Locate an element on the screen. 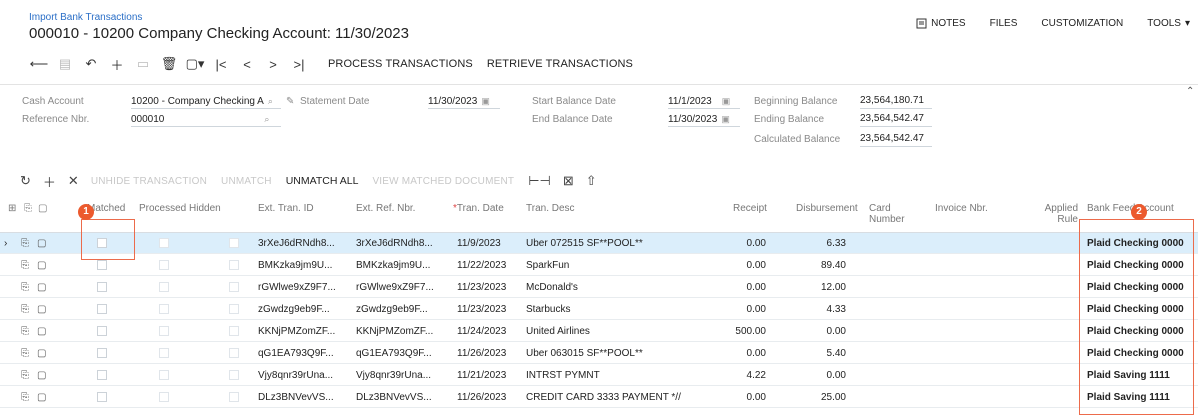  clipboard-icon: ▢▾ is located at coordinates (195, 64).